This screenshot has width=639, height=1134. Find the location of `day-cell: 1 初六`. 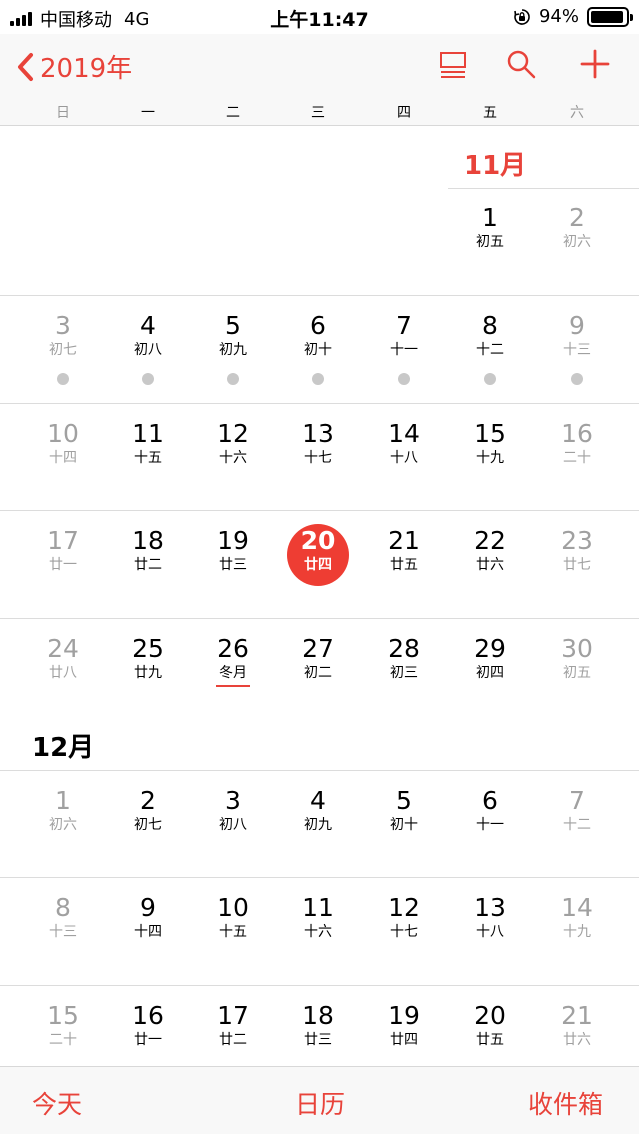

day-cell: 1 初六 is located at coordinates (63, 836).